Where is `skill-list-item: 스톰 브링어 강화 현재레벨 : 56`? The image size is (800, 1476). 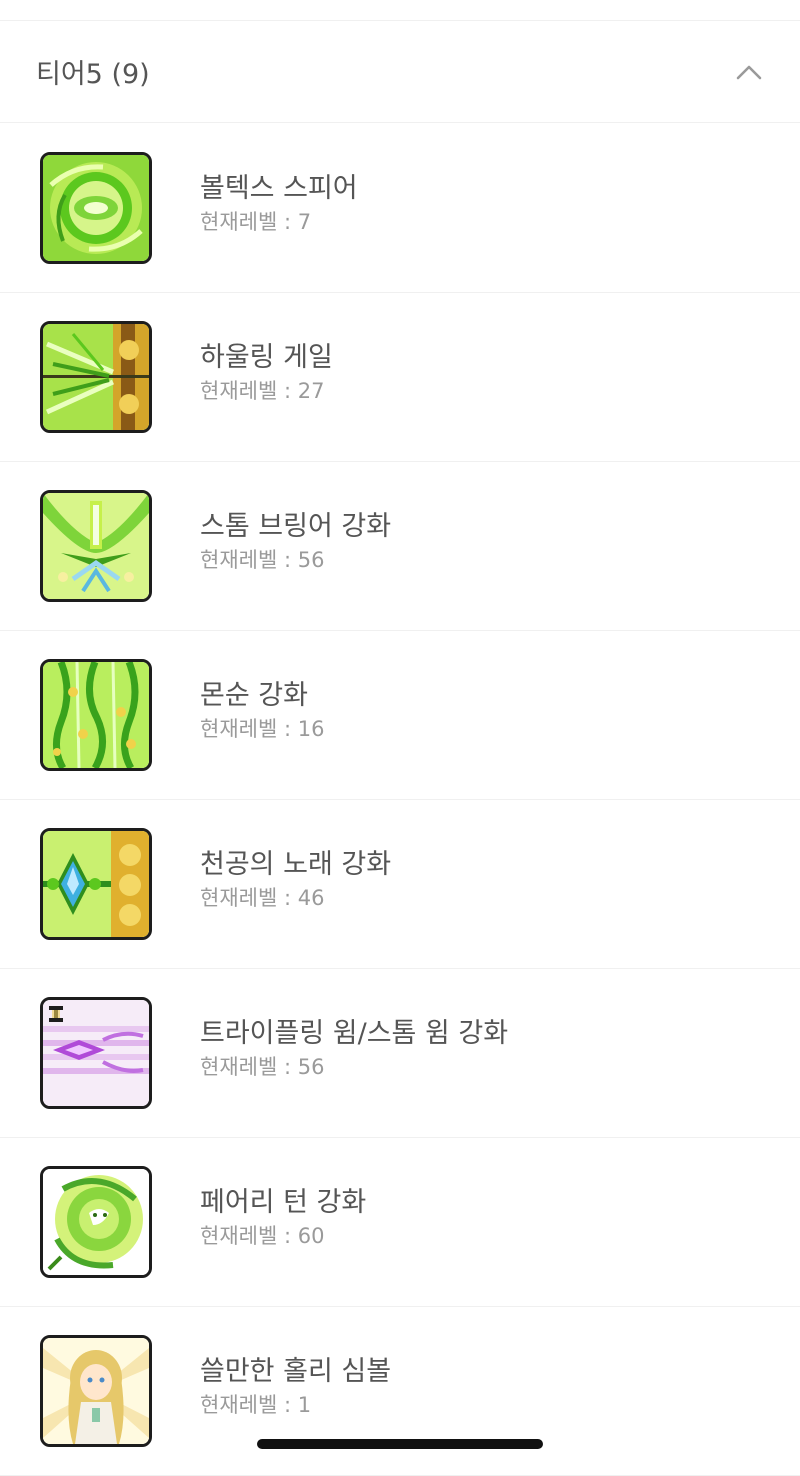
skill-list-item: 스톰 브링어 강화 현재레벨 : 56 is located at coordinates (400, 546).